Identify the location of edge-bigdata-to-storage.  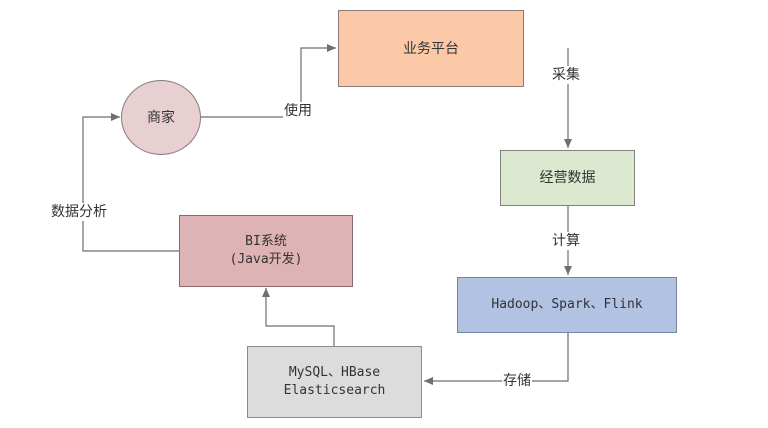
(496, 359).